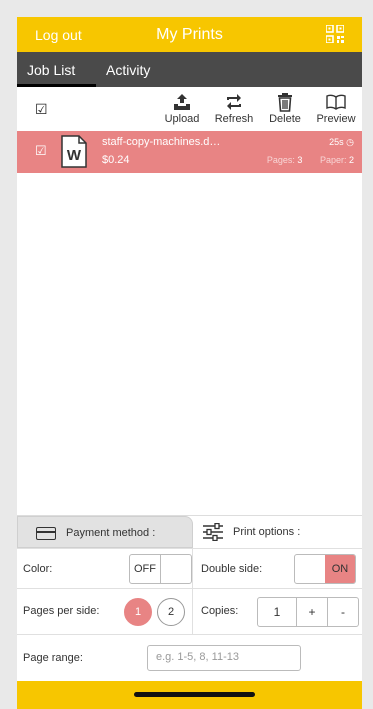 Image resolution: width=373 pixels, height=709 pixels. What do you see at coordinates (350, 142) in the screenshot?
I see `clock-icon: ◷` at bounding box center [350, 142].